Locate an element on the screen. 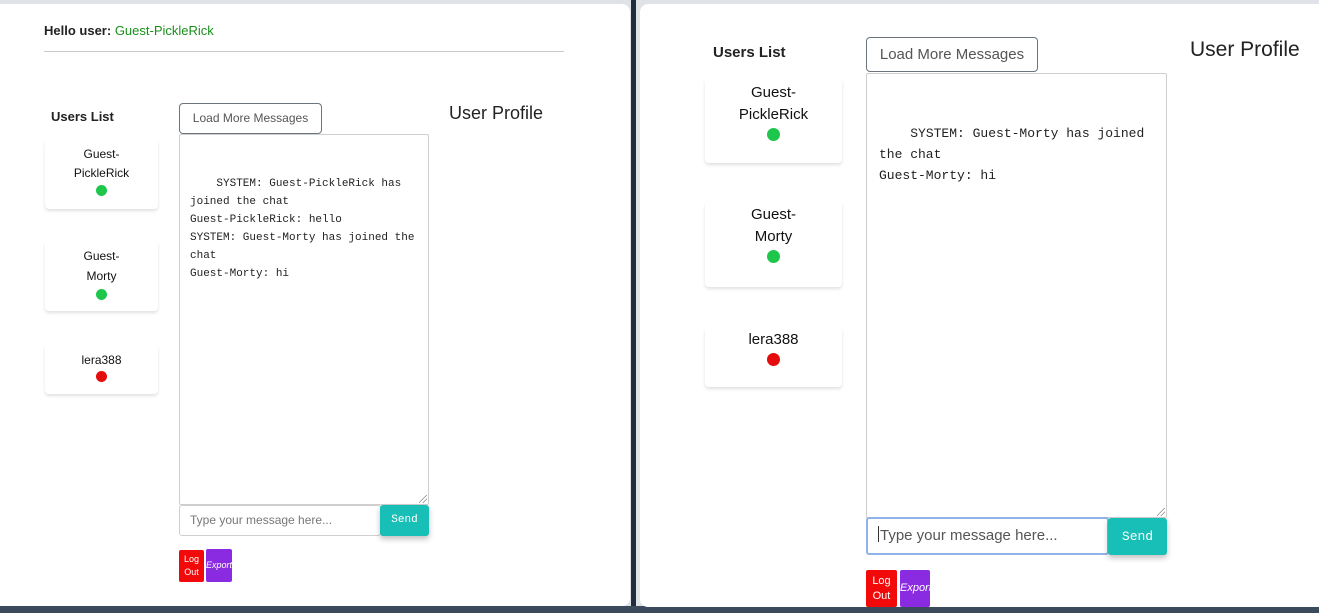 The image size is (1319, 613). greeting: Hello user: Guest-PickleRick is located at coordinates (129, 30).